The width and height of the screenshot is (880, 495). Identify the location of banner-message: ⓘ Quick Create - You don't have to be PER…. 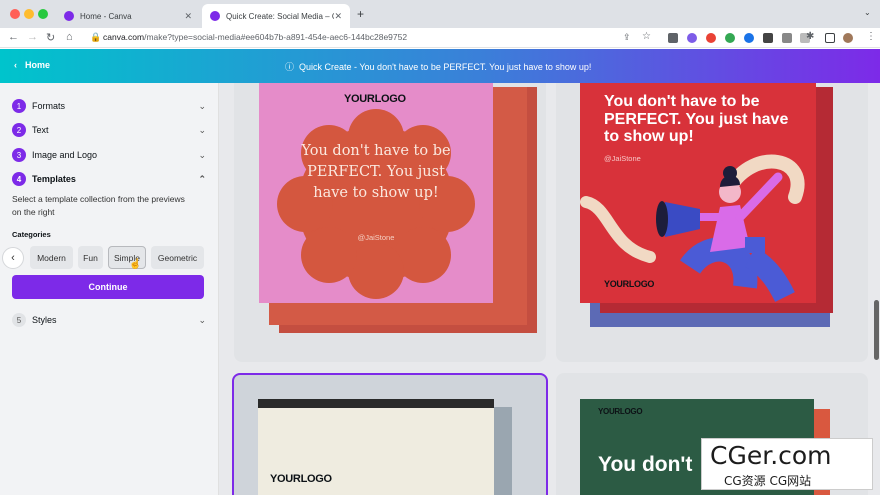
(438, 67).